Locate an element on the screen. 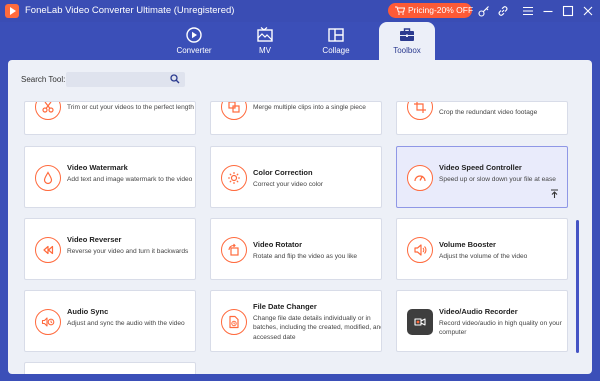 Image resolution: width=600 pixels, height=381 pixels. tab-collage: Collage is located at coordinates (336, 41).